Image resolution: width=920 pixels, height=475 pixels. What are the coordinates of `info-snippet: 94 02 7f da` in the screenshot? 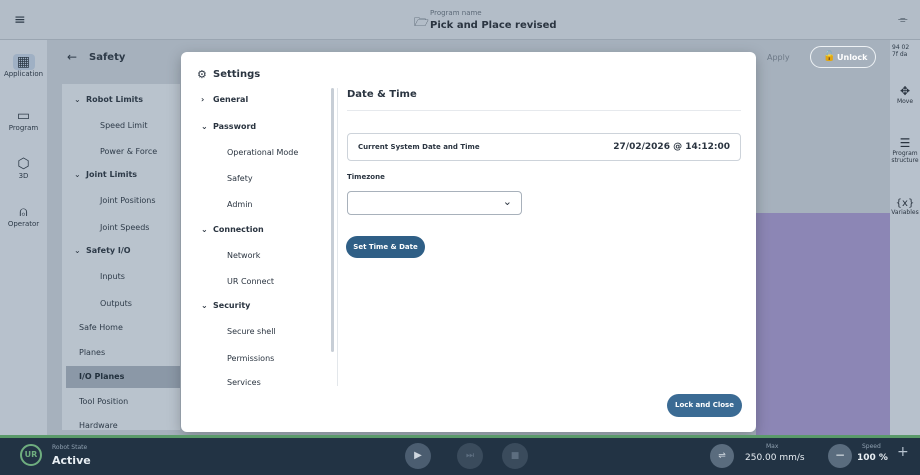 It's located at (901, 51).